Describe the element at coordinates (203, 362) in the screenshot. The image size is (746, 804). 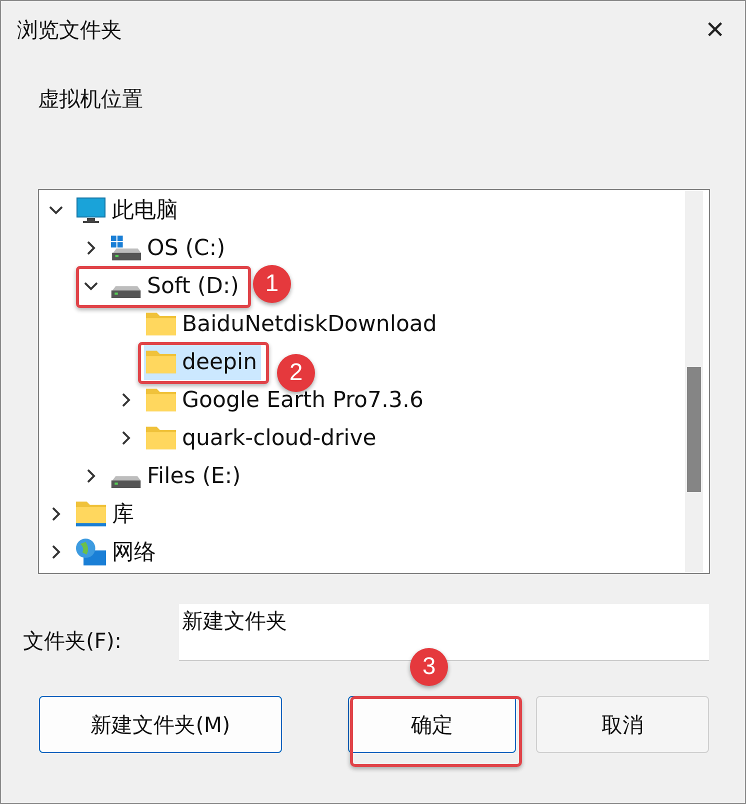
I see `tree-item: deepin` at that location.